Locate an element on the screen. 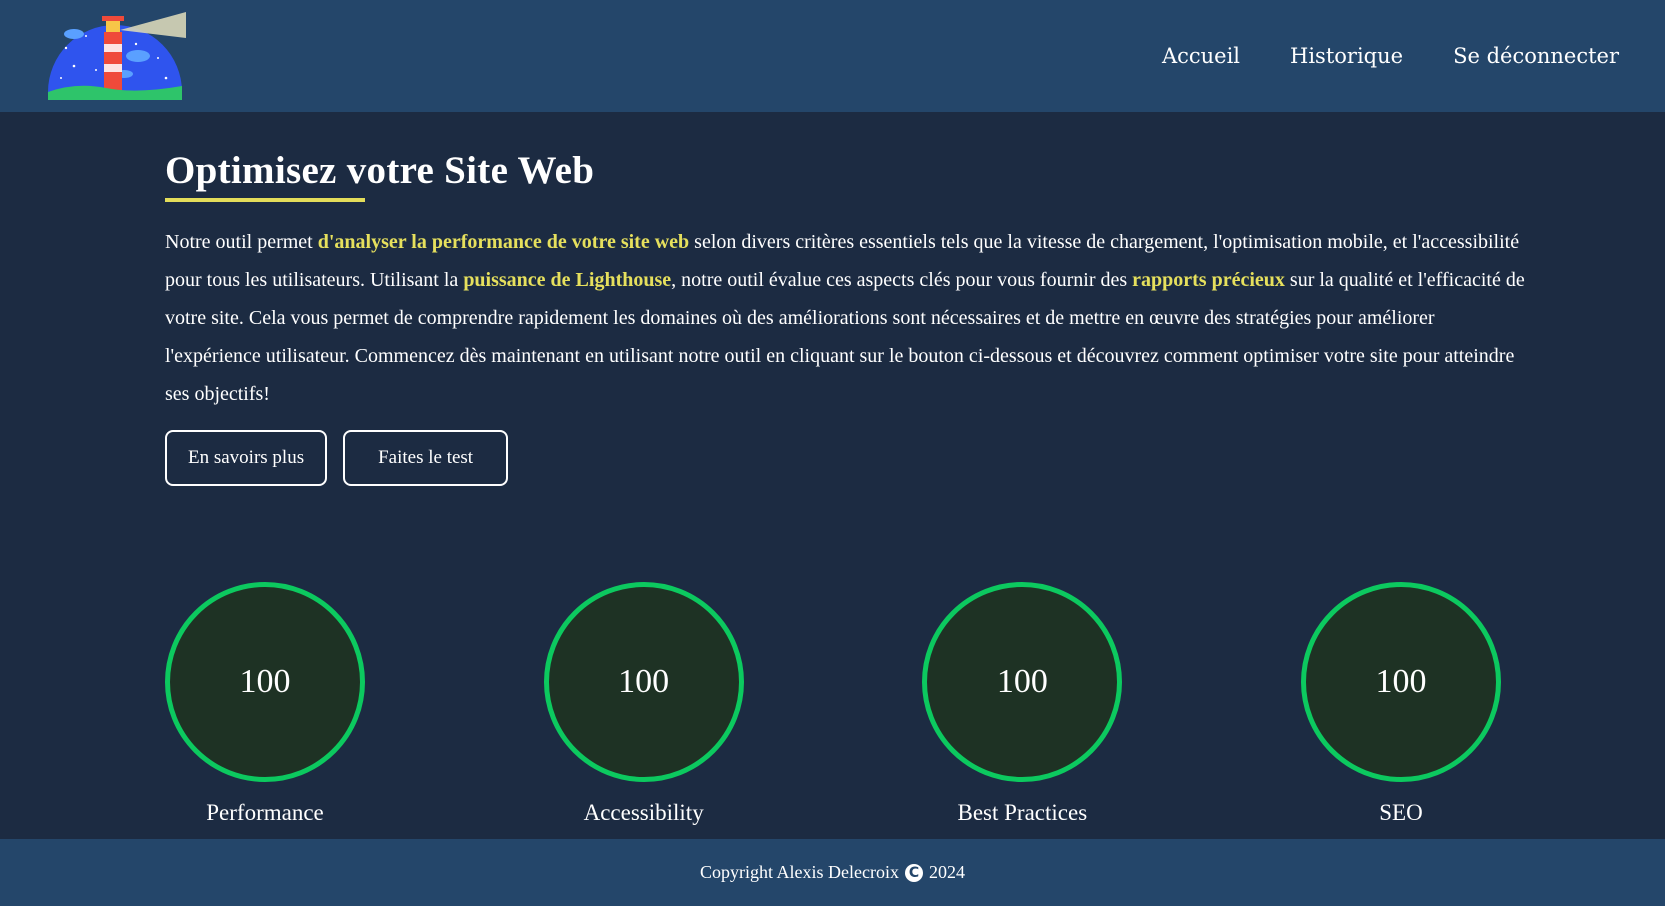  footer-year: 2024 is located at coordinates (946, 872).